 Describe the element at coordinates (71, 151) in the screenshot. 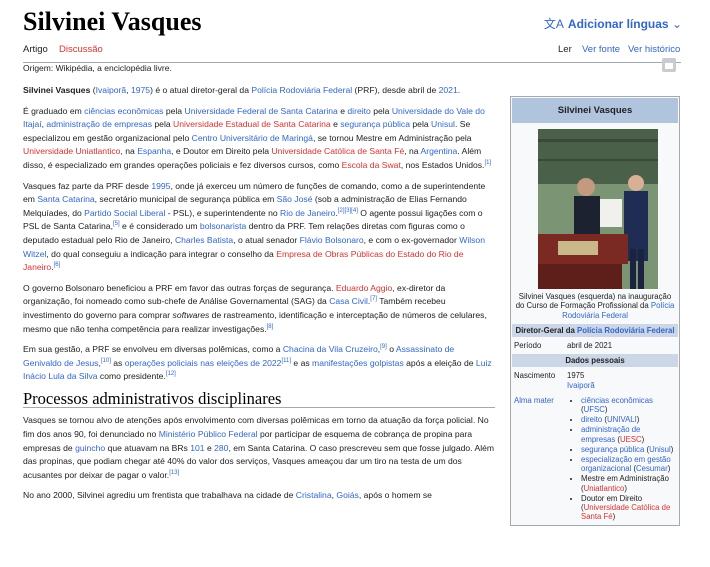

I see `link-red: Universidade Uniatlantico` at that location.